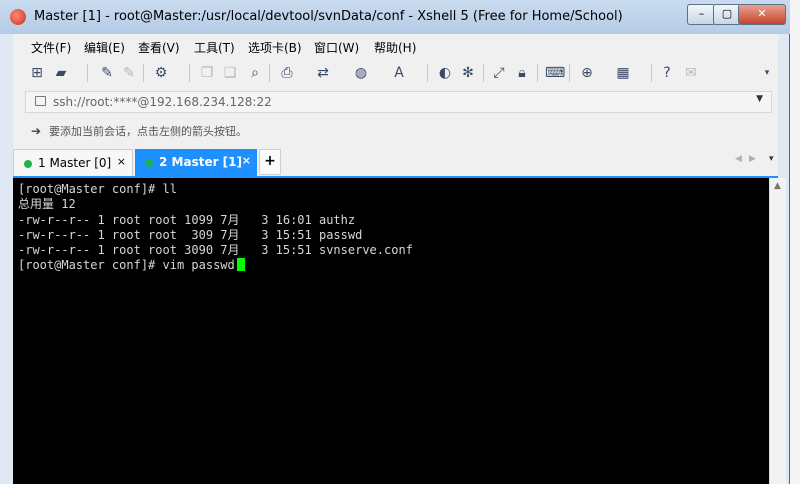 The width and height of the screenshot is (800, 484). I want to click on lock-icon: 🔒︎, so click(522, 73).